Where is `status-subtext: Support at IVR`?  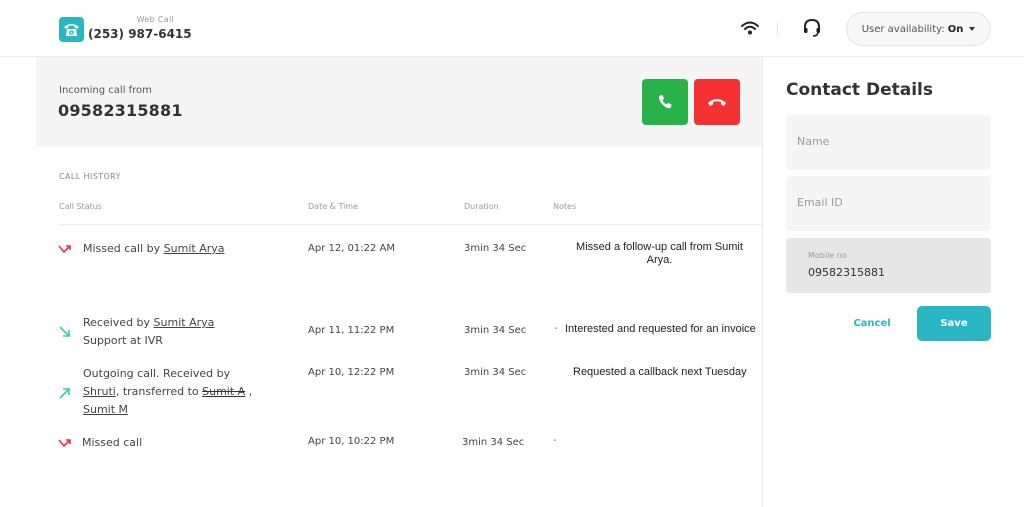 status-subtext: Support at IVR is located at coordinates (123, 340).